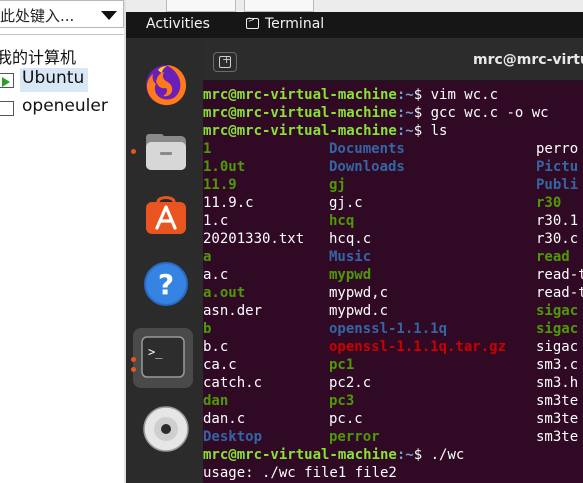 The image size is (583, 483). What do you see at coordinates (7, 108) in the screenshot?
I see `vm-icon` at bounding box center [7, 108].